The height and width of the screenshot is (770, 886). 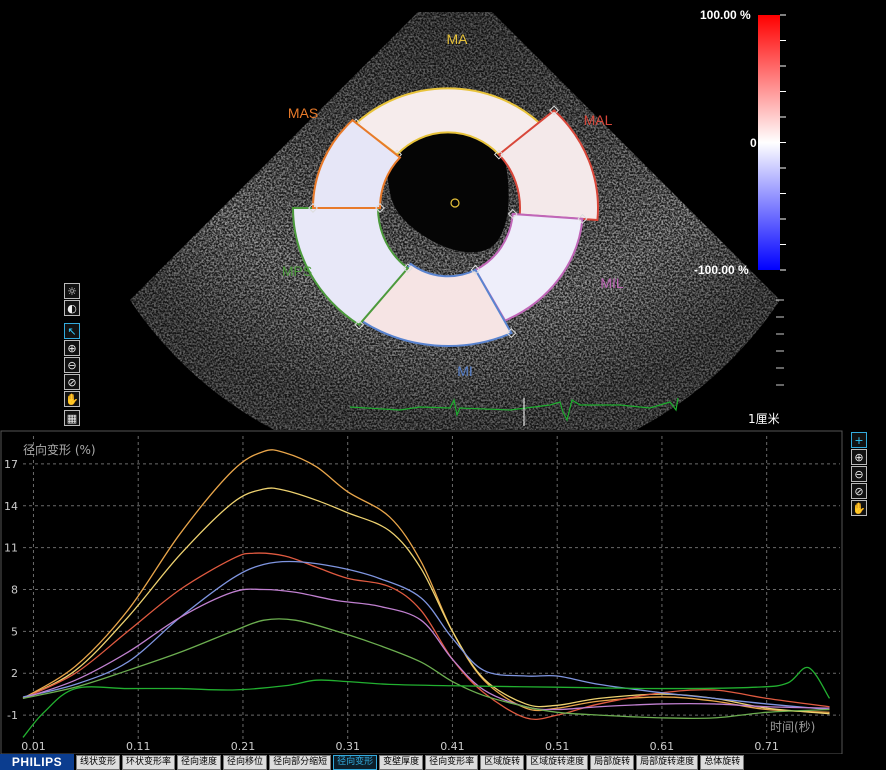 I want to click on tab-3: 径向速度, so click(x=199, y=762).